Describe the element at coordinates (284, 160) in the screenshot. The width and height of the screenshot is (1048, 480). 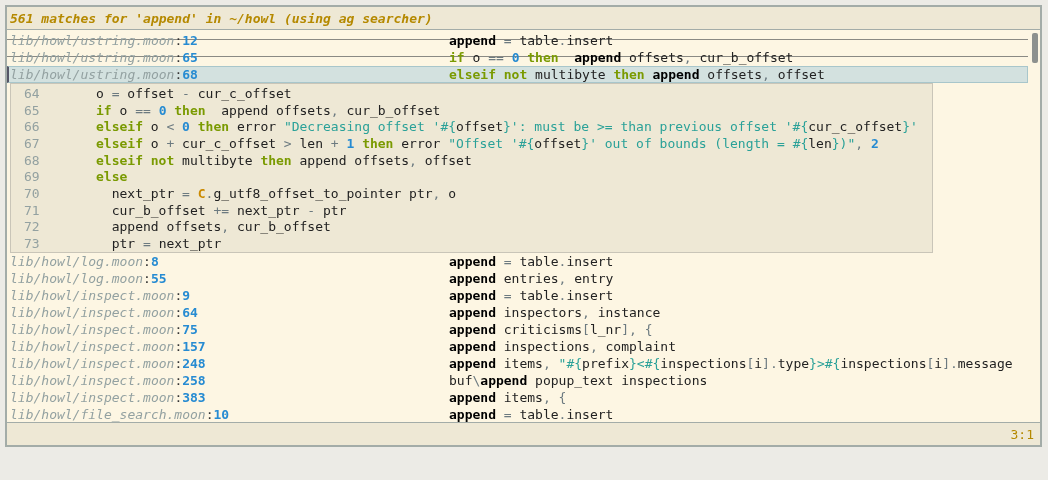
I see `code-line: elseif not multibyte then append offsets, offset` at that location.